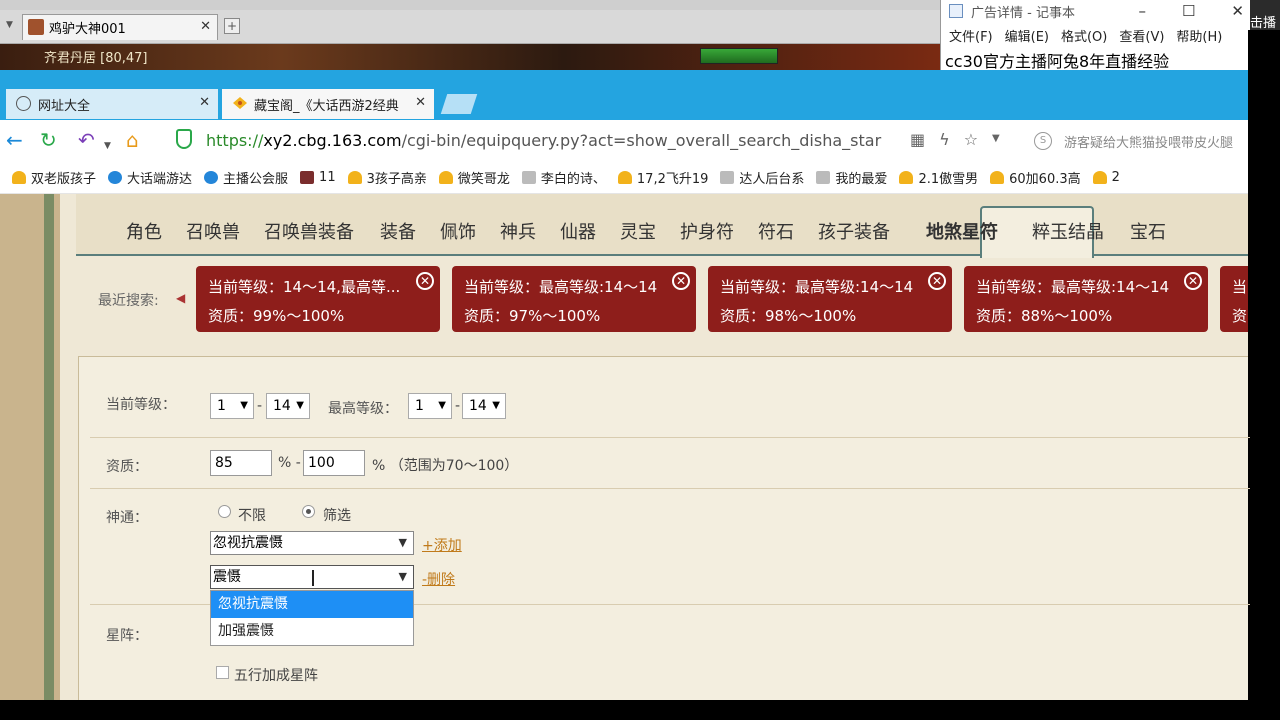  What do you see at coordinates (470, 22) in the screenshot?
I see `game-client-tabbar: ▼ 鸡驴大神001 ✕ +` at bounding box center [470, 22].